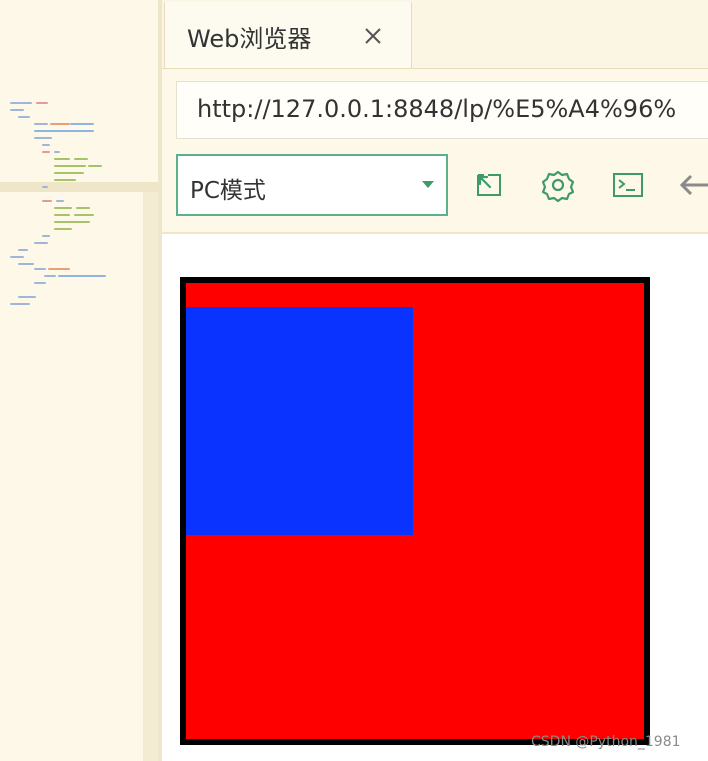  I want to click on chevron-down-icon, so click(428, 184).